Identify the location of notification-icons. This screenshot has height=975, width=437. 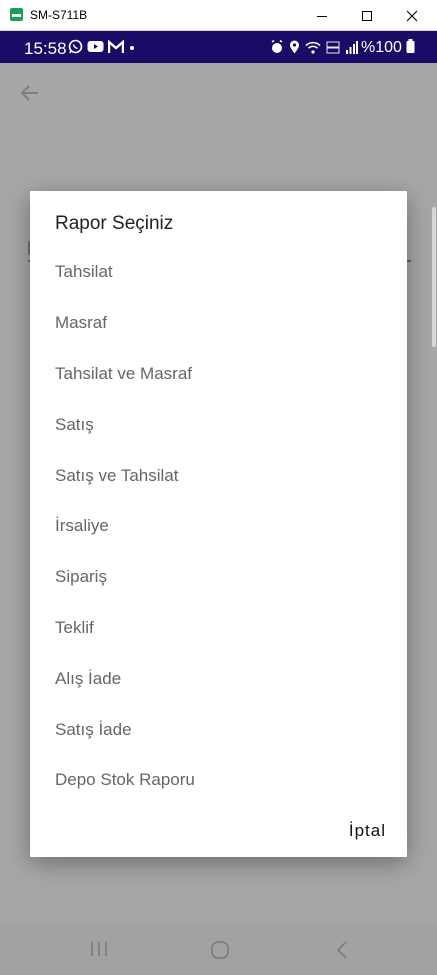
(102, 46).